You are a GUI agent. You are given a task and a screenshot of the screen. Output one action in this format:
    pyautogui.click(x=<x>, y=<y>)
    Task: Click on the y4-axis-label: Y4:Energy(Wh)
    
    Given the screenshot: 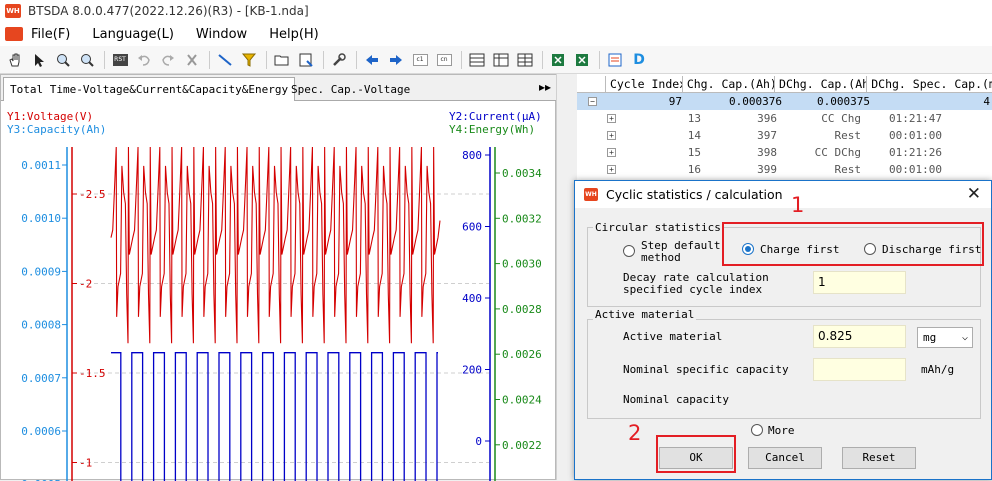 What is the action you would take?
    pyautogui.click(x=492, y=129)
    